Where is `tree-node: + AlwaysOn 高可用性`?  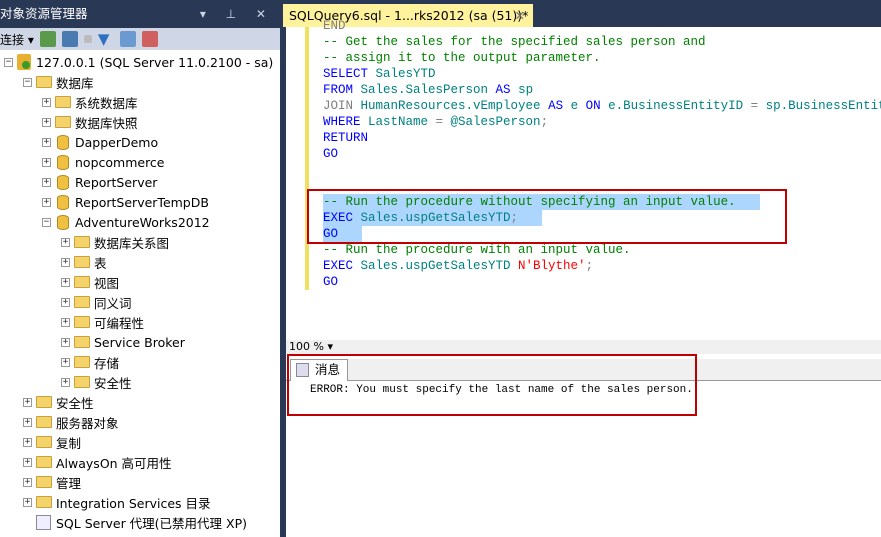
tree-node: + AlwaysOn 高可用性 is located at coordinates (97, 462).